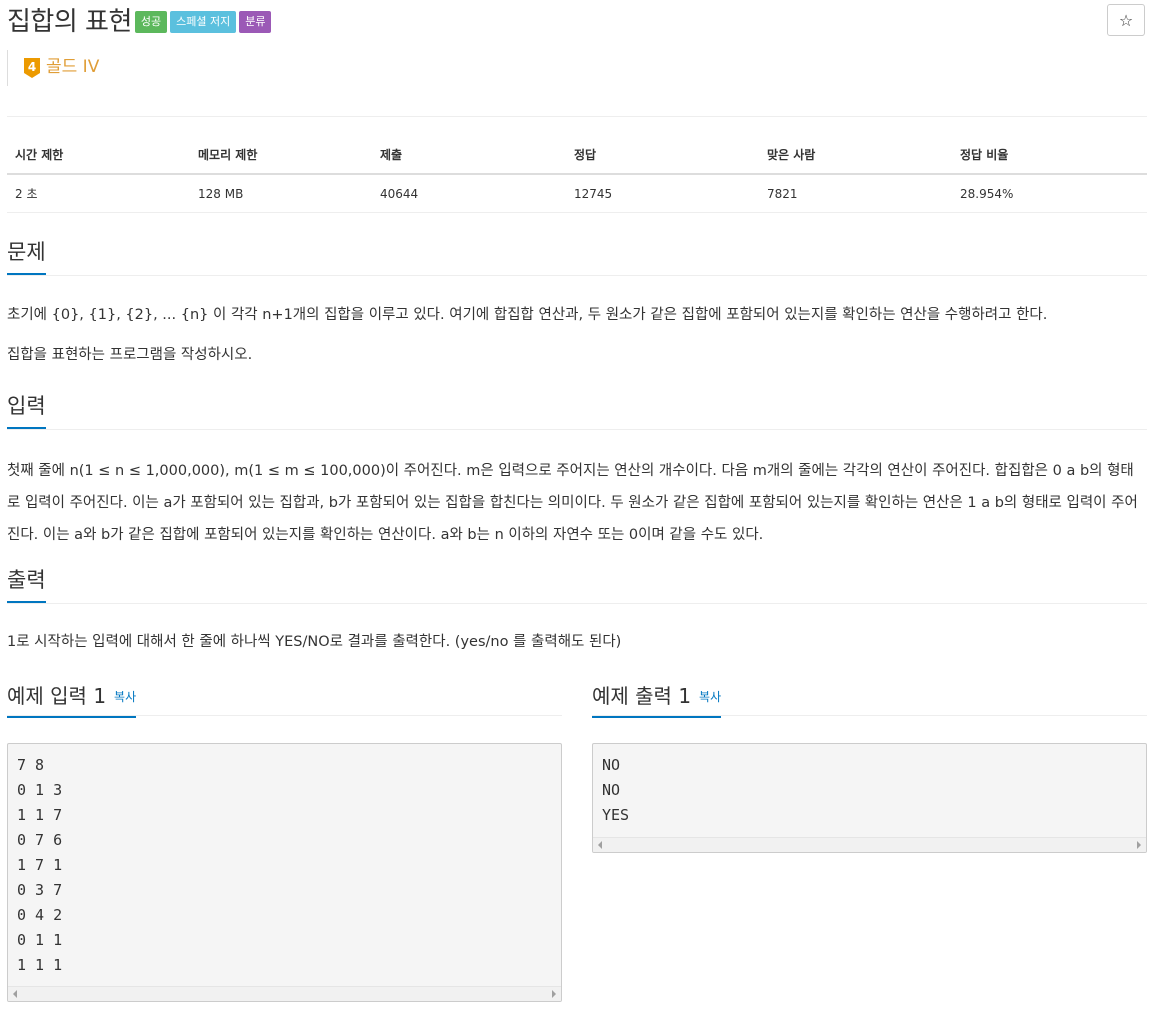 This screenshot has width=1155, height=1011. Describe the element at coordinates (577, 583) in the screenshot. I see `output-section-header: 출력` at that location.